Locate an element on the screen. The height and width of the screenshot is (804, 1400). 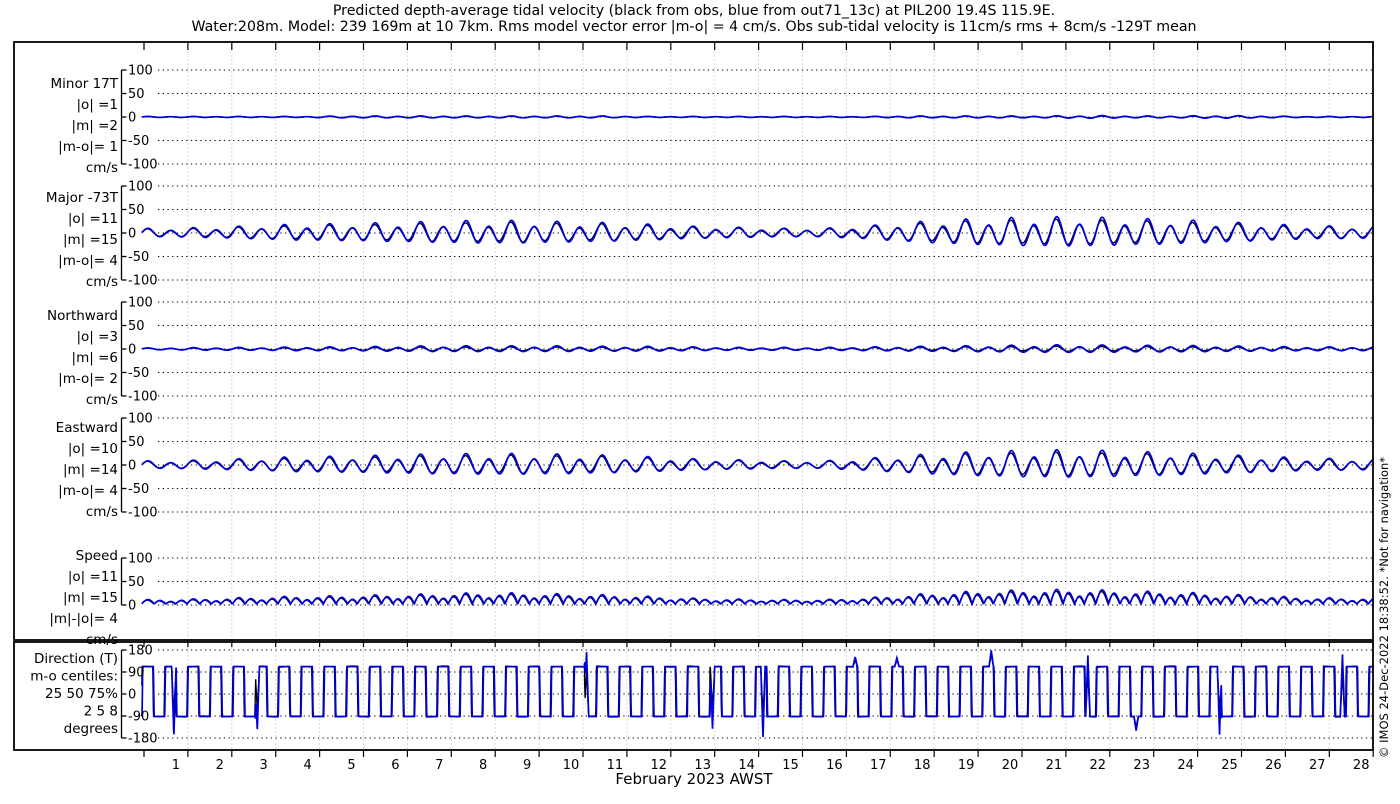
day-label: 20 is located at coordinates (1010, 765).